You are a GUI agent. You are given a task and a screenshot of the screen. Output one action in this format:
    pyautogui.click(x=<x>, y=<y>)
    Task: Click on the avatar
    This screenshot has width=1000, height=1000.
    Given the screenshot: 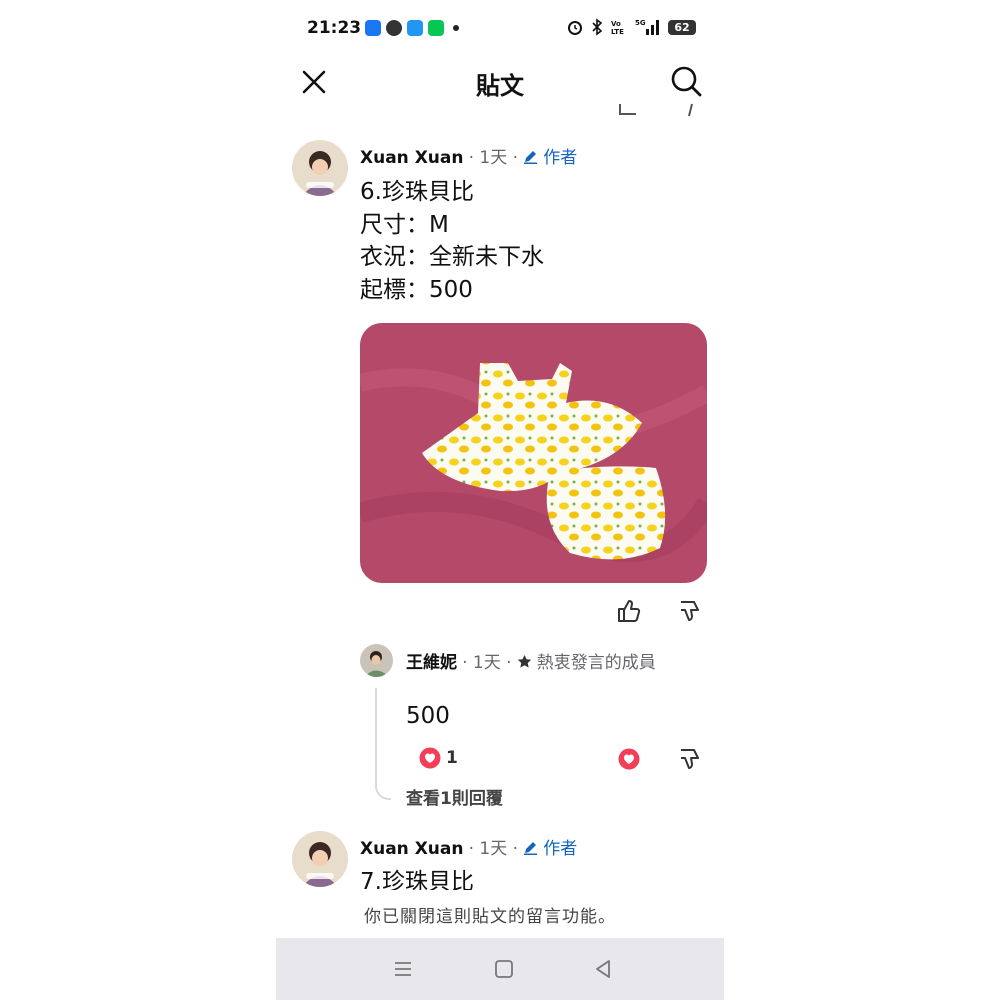 What is the action you would take?
    pyautogui.click(x=320, y=168)
    